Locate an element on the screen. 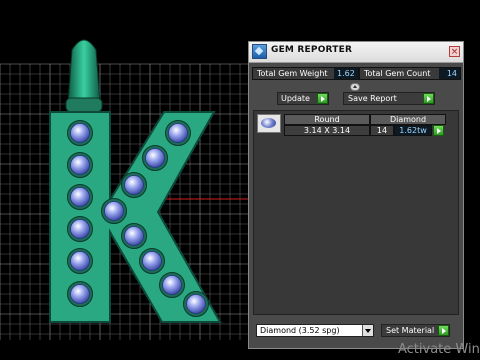  collapse-icon is located at coordinates (355, 87).